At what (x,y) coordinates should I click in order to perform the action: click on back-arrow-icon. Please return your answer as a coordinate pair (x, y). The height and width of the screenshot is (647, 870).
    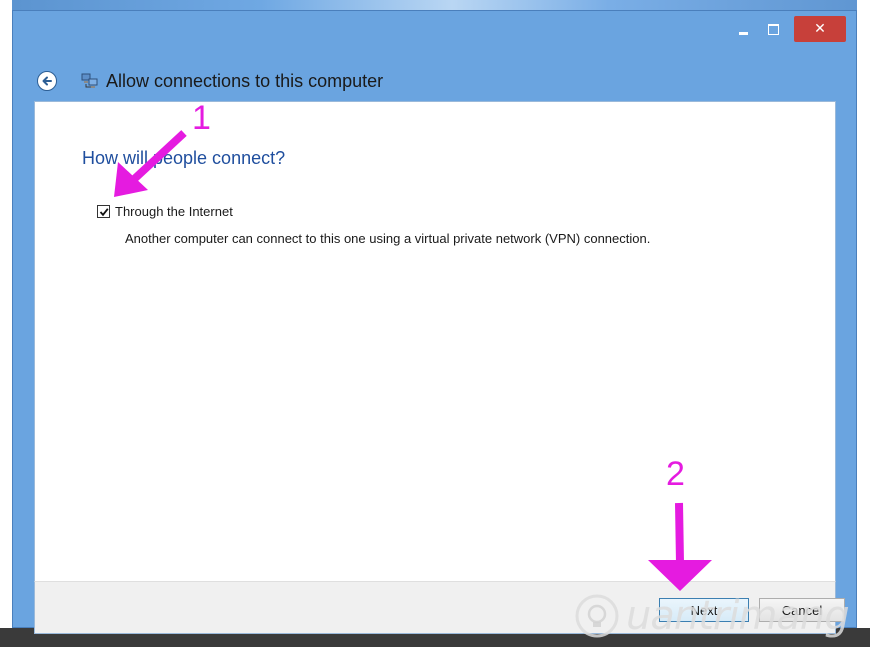
    Looking at the image, I should click on (47, 81).